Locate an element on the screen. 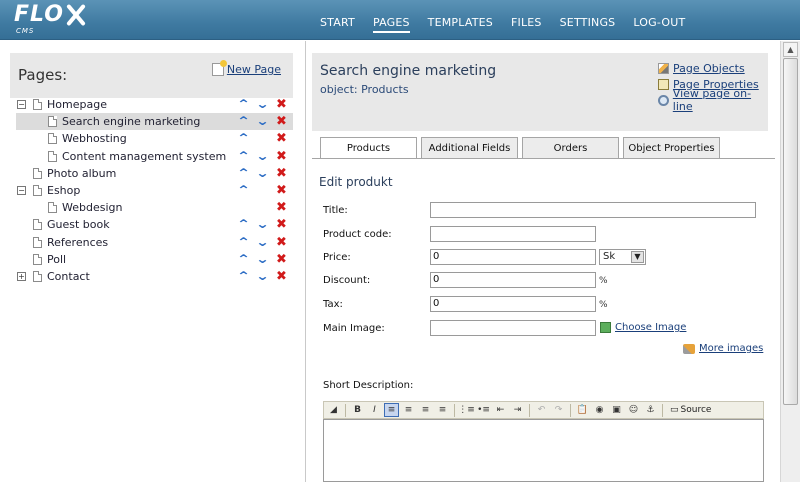 The image size is (800, 482). tree-item-label: References is located at coordinates (77, 242).